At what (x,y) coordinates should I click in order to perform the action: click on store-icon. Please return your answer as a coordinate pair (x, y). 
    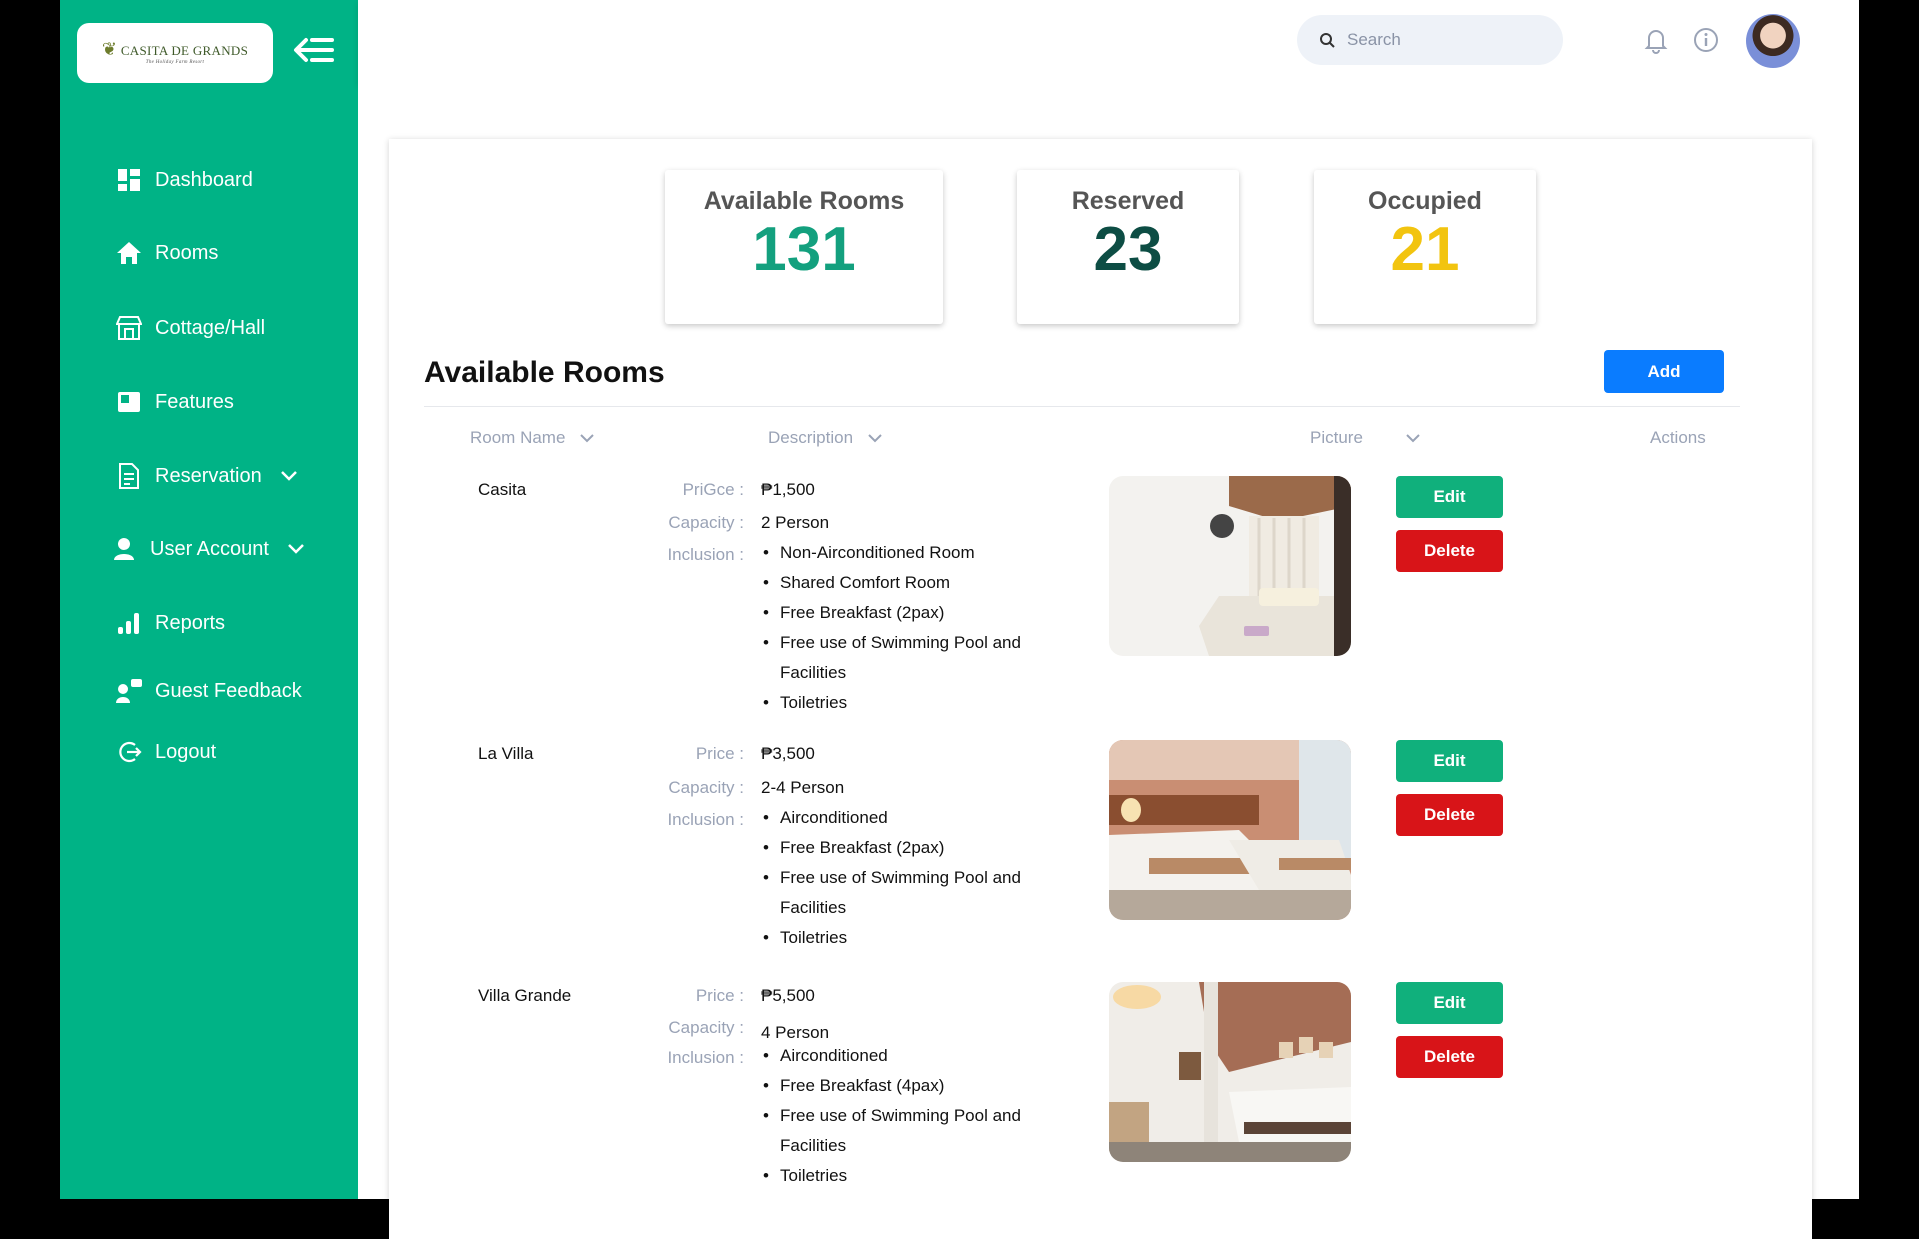
    Looking at the image, I should click on (129, 328).